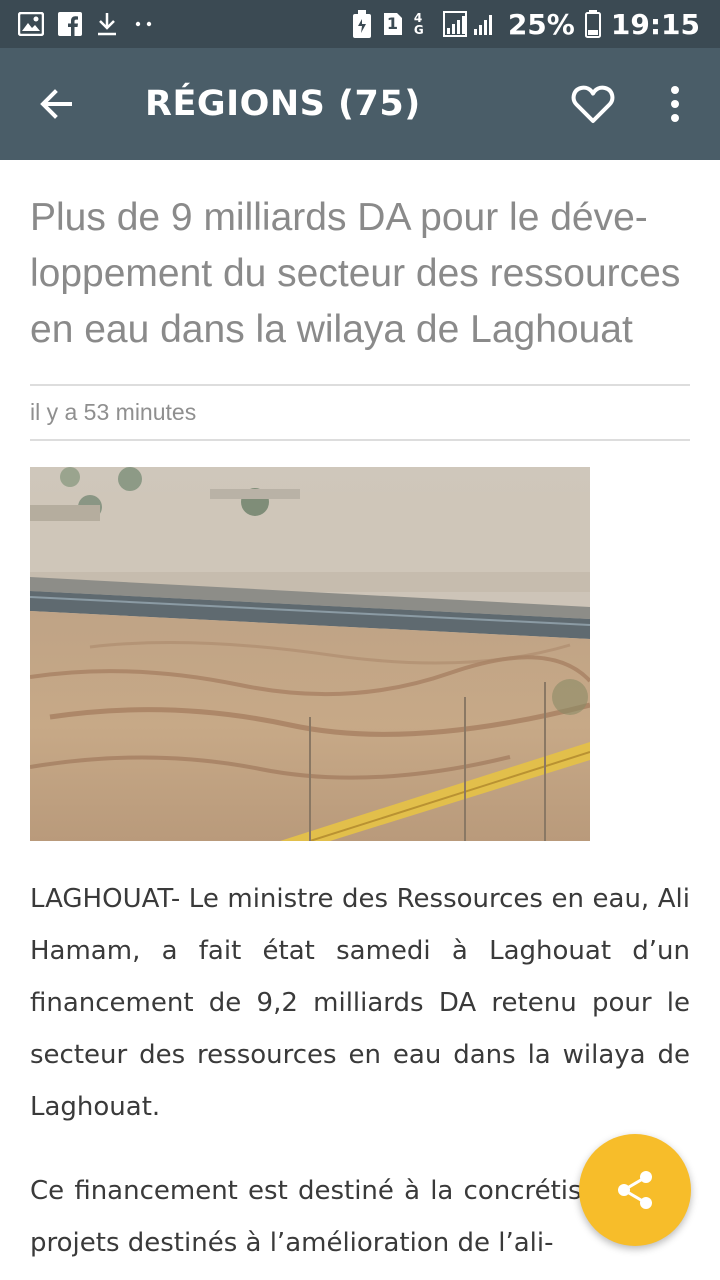 The height and width of the screenshot is (1280, 720). Describe the element at coordinates (470, 24) in the screenshot. I see `signal-icon` at that location.